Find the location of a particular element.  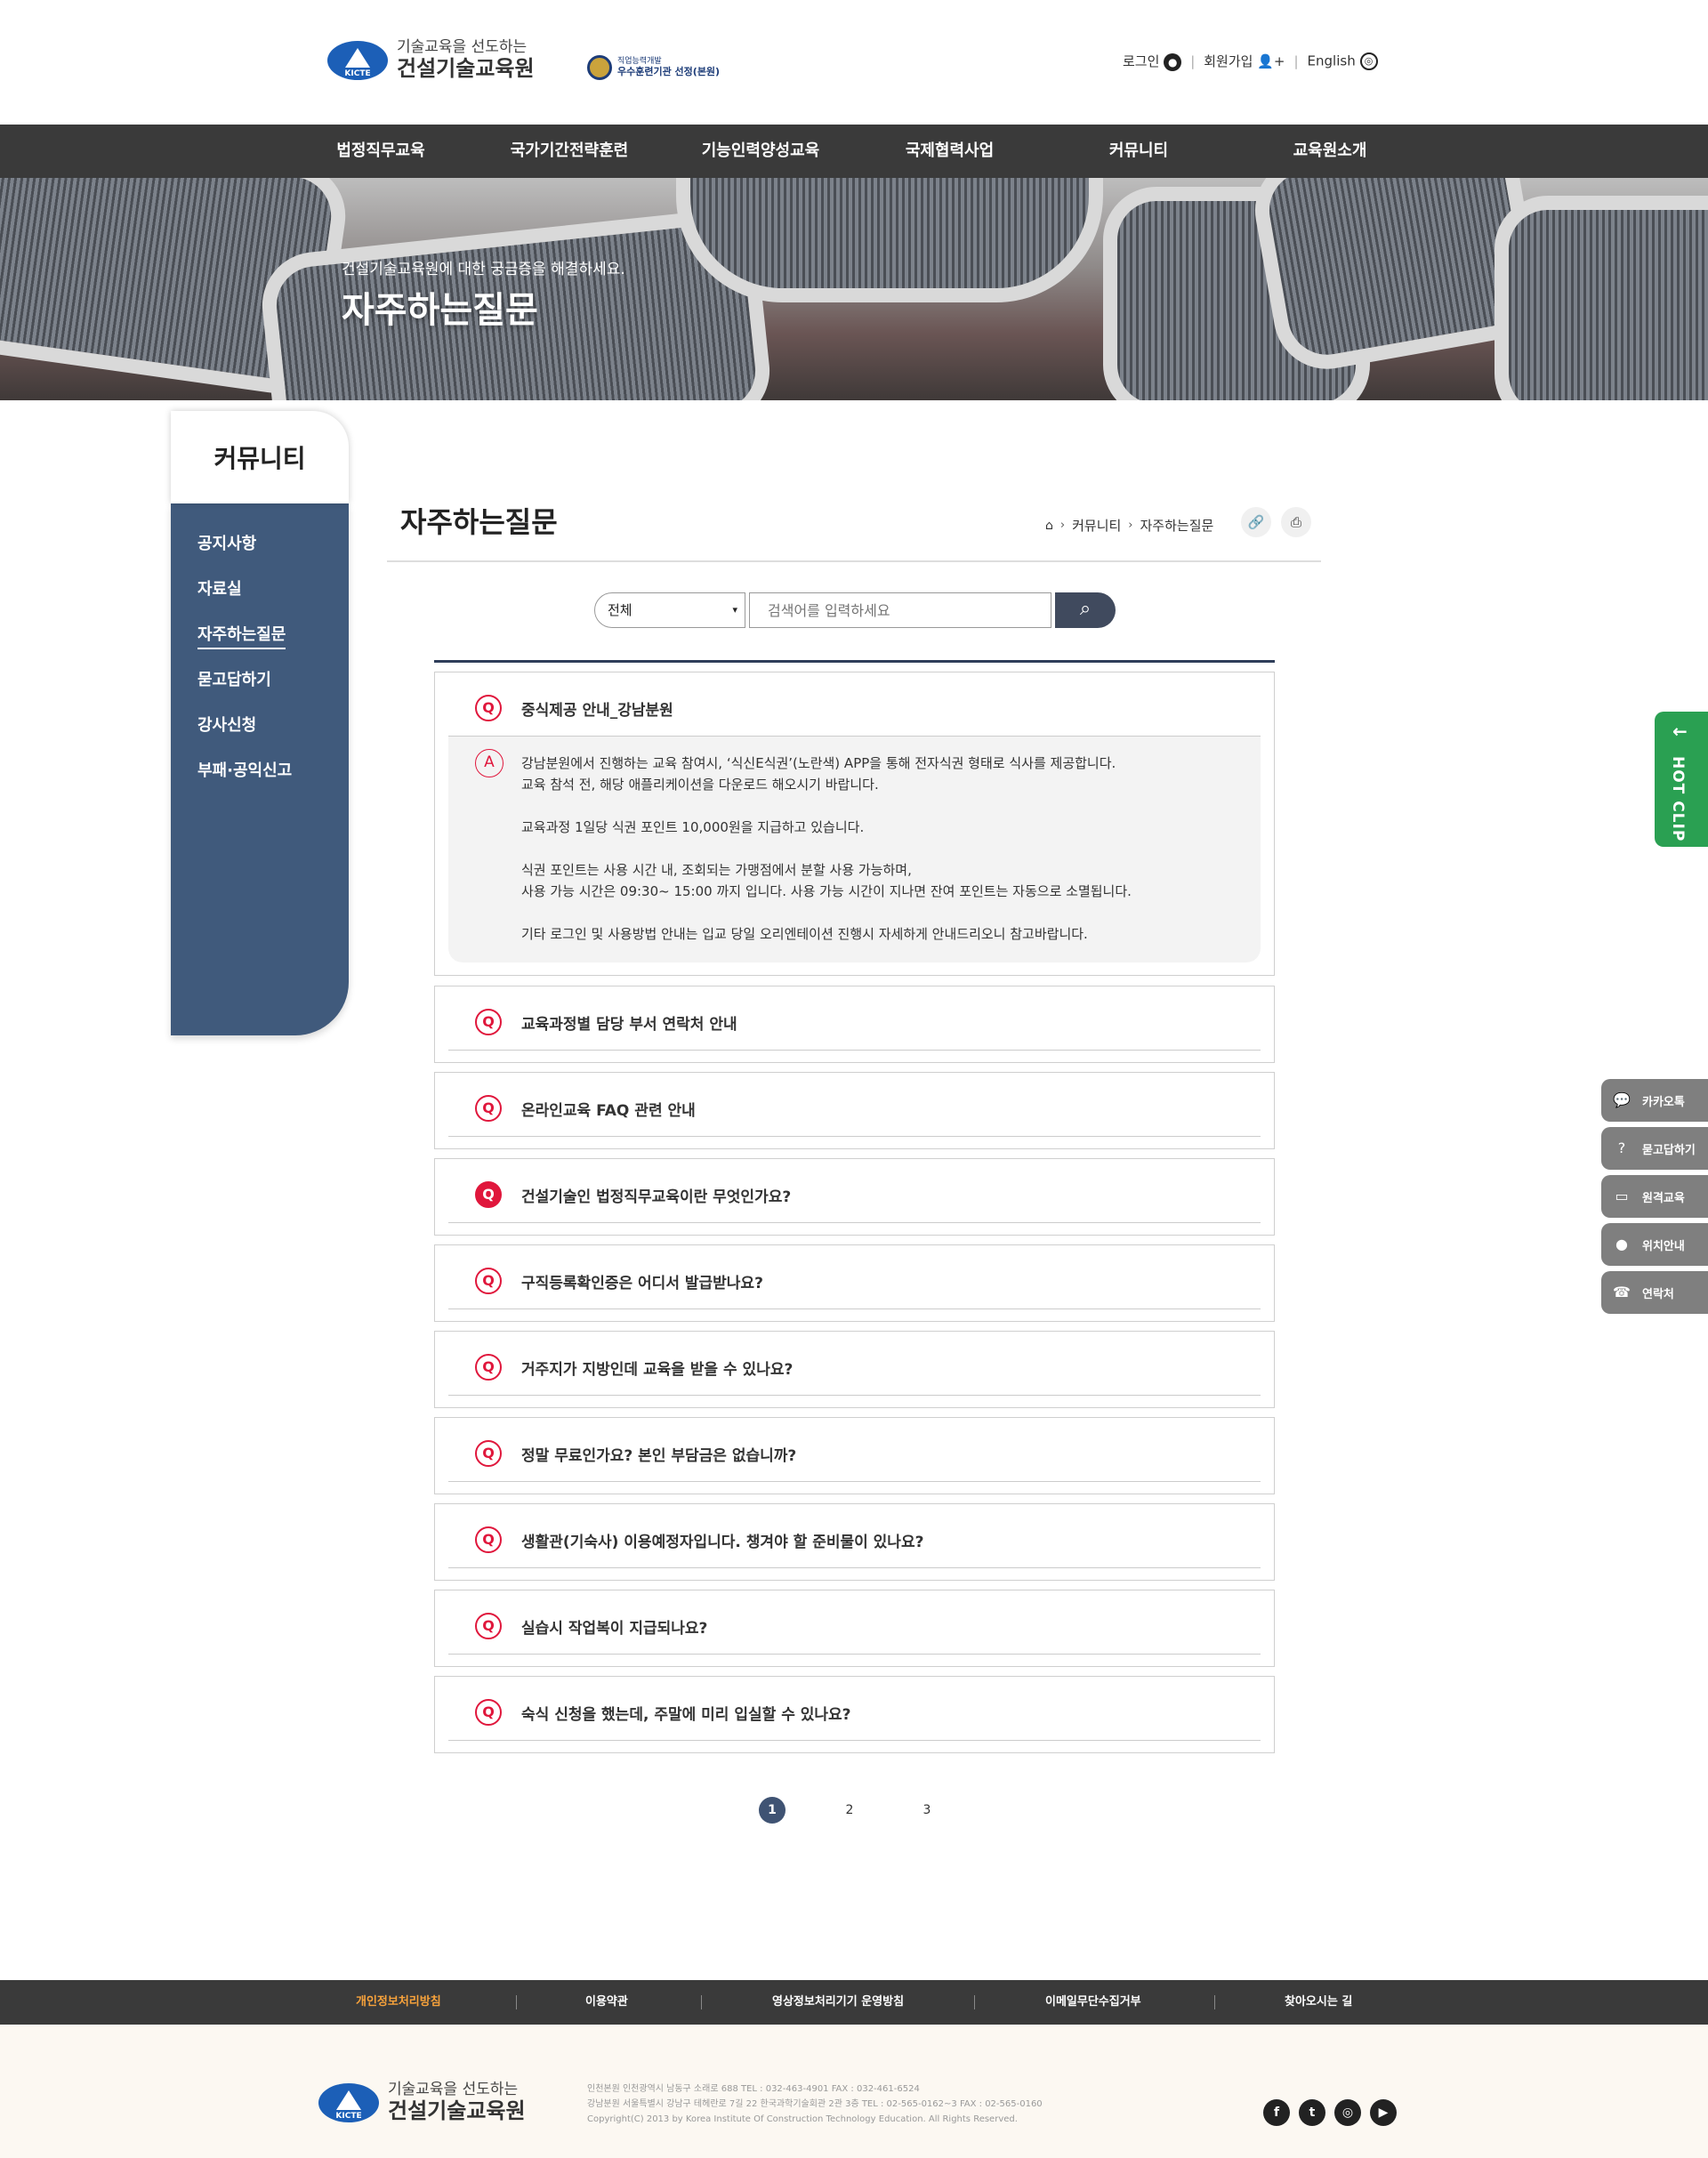

language-link: English ◎ is located at coordinates (1343, 61).